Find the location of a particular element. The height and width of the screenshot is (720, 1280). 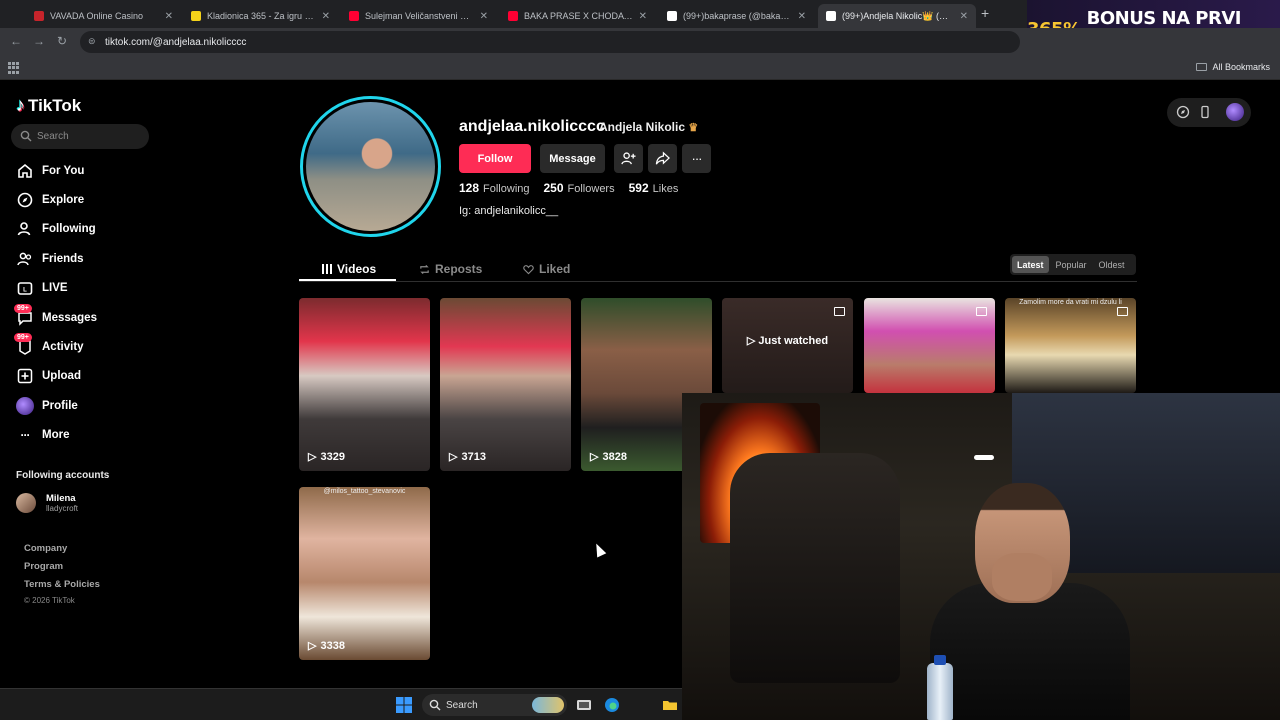

just-watched-label: ▷ Just watched is located at coordinates (787, 340).